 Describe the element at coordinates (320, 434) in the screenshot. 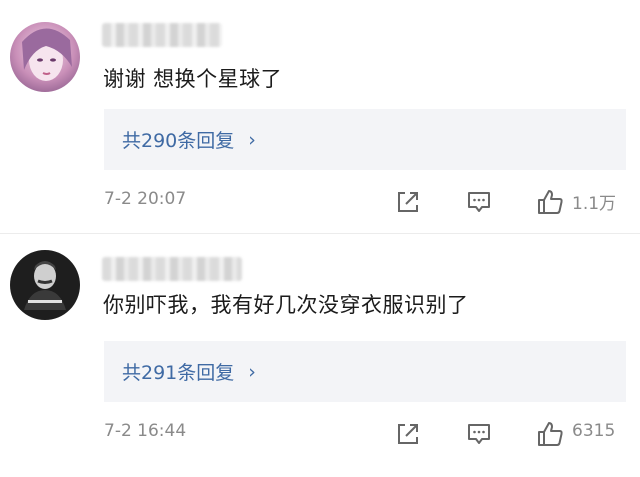

I see `comment-footer: 7-2 16:44 6315` at that location.